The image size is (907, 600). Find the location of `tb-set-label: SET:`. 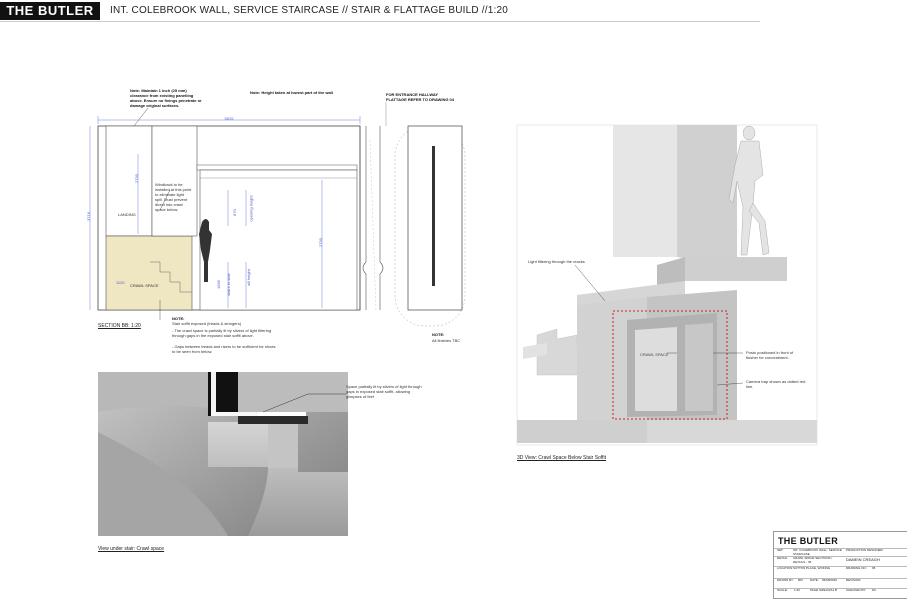

tb-set-label: SET: is located at coordinates (780, 550).